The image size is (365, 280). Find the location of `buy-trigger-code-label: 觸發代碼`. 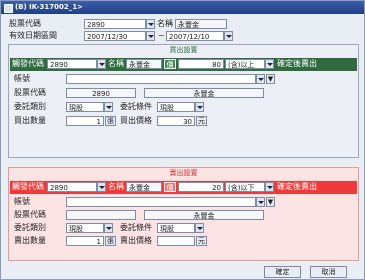

buy-trigger-code-label: 觸發代碼 is located at coordinates (28, 63).